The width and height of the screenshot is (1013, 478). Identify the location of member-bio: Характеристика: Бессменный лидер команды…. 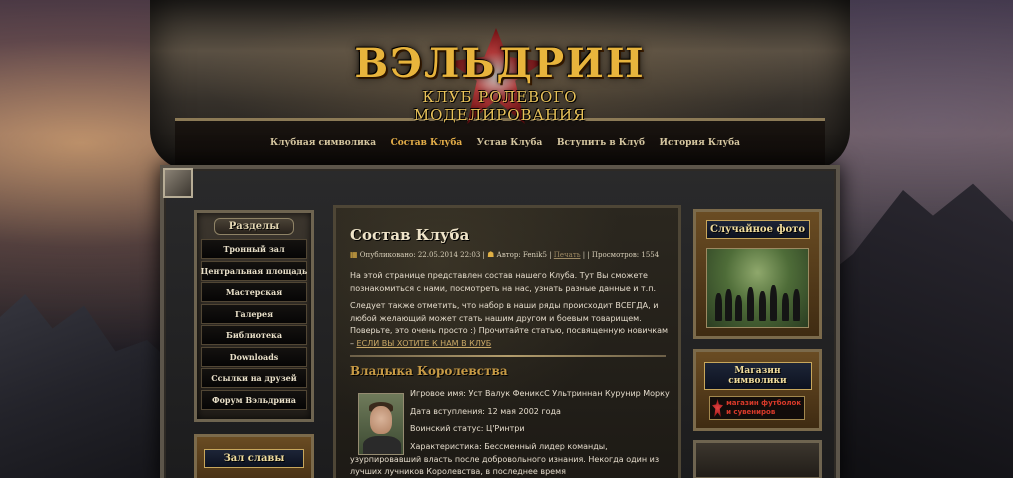
(505, 459).